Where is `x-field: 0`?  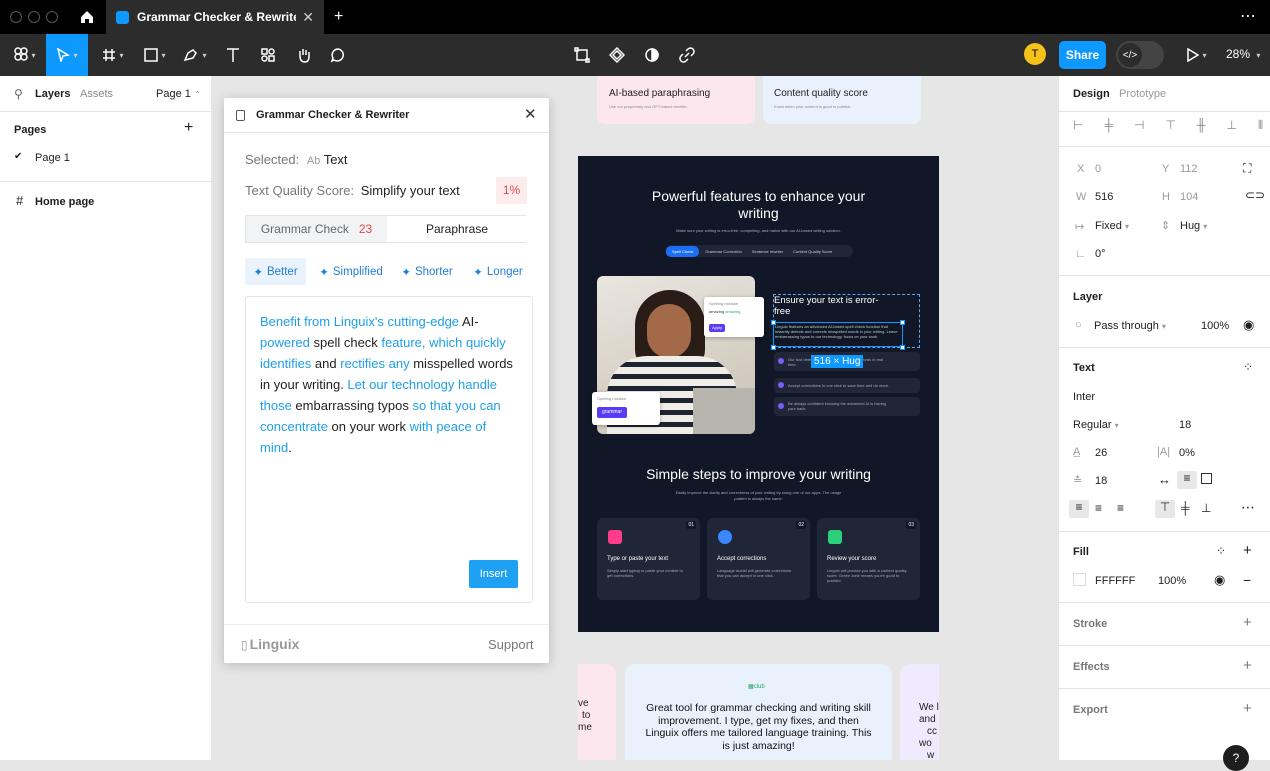 x-field: 0 is located at coordinates (1098, 169).